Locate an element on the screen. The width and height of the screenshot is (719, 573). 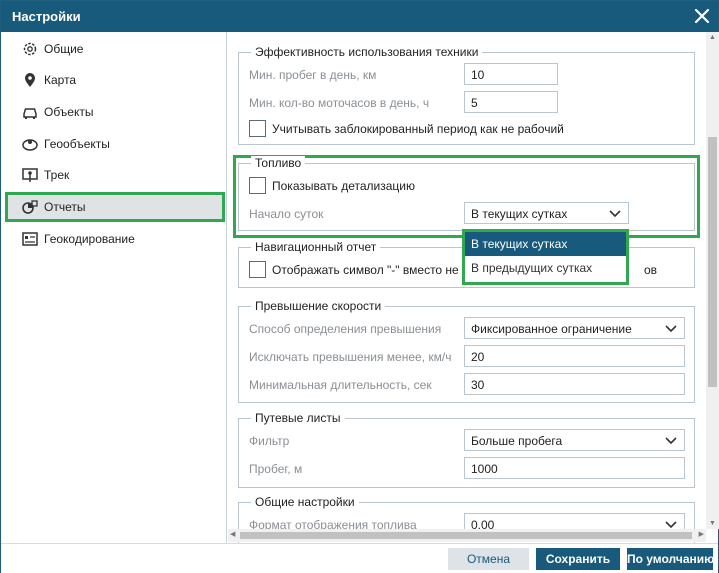
geocoding-icon is located at coordinates (30, 239).